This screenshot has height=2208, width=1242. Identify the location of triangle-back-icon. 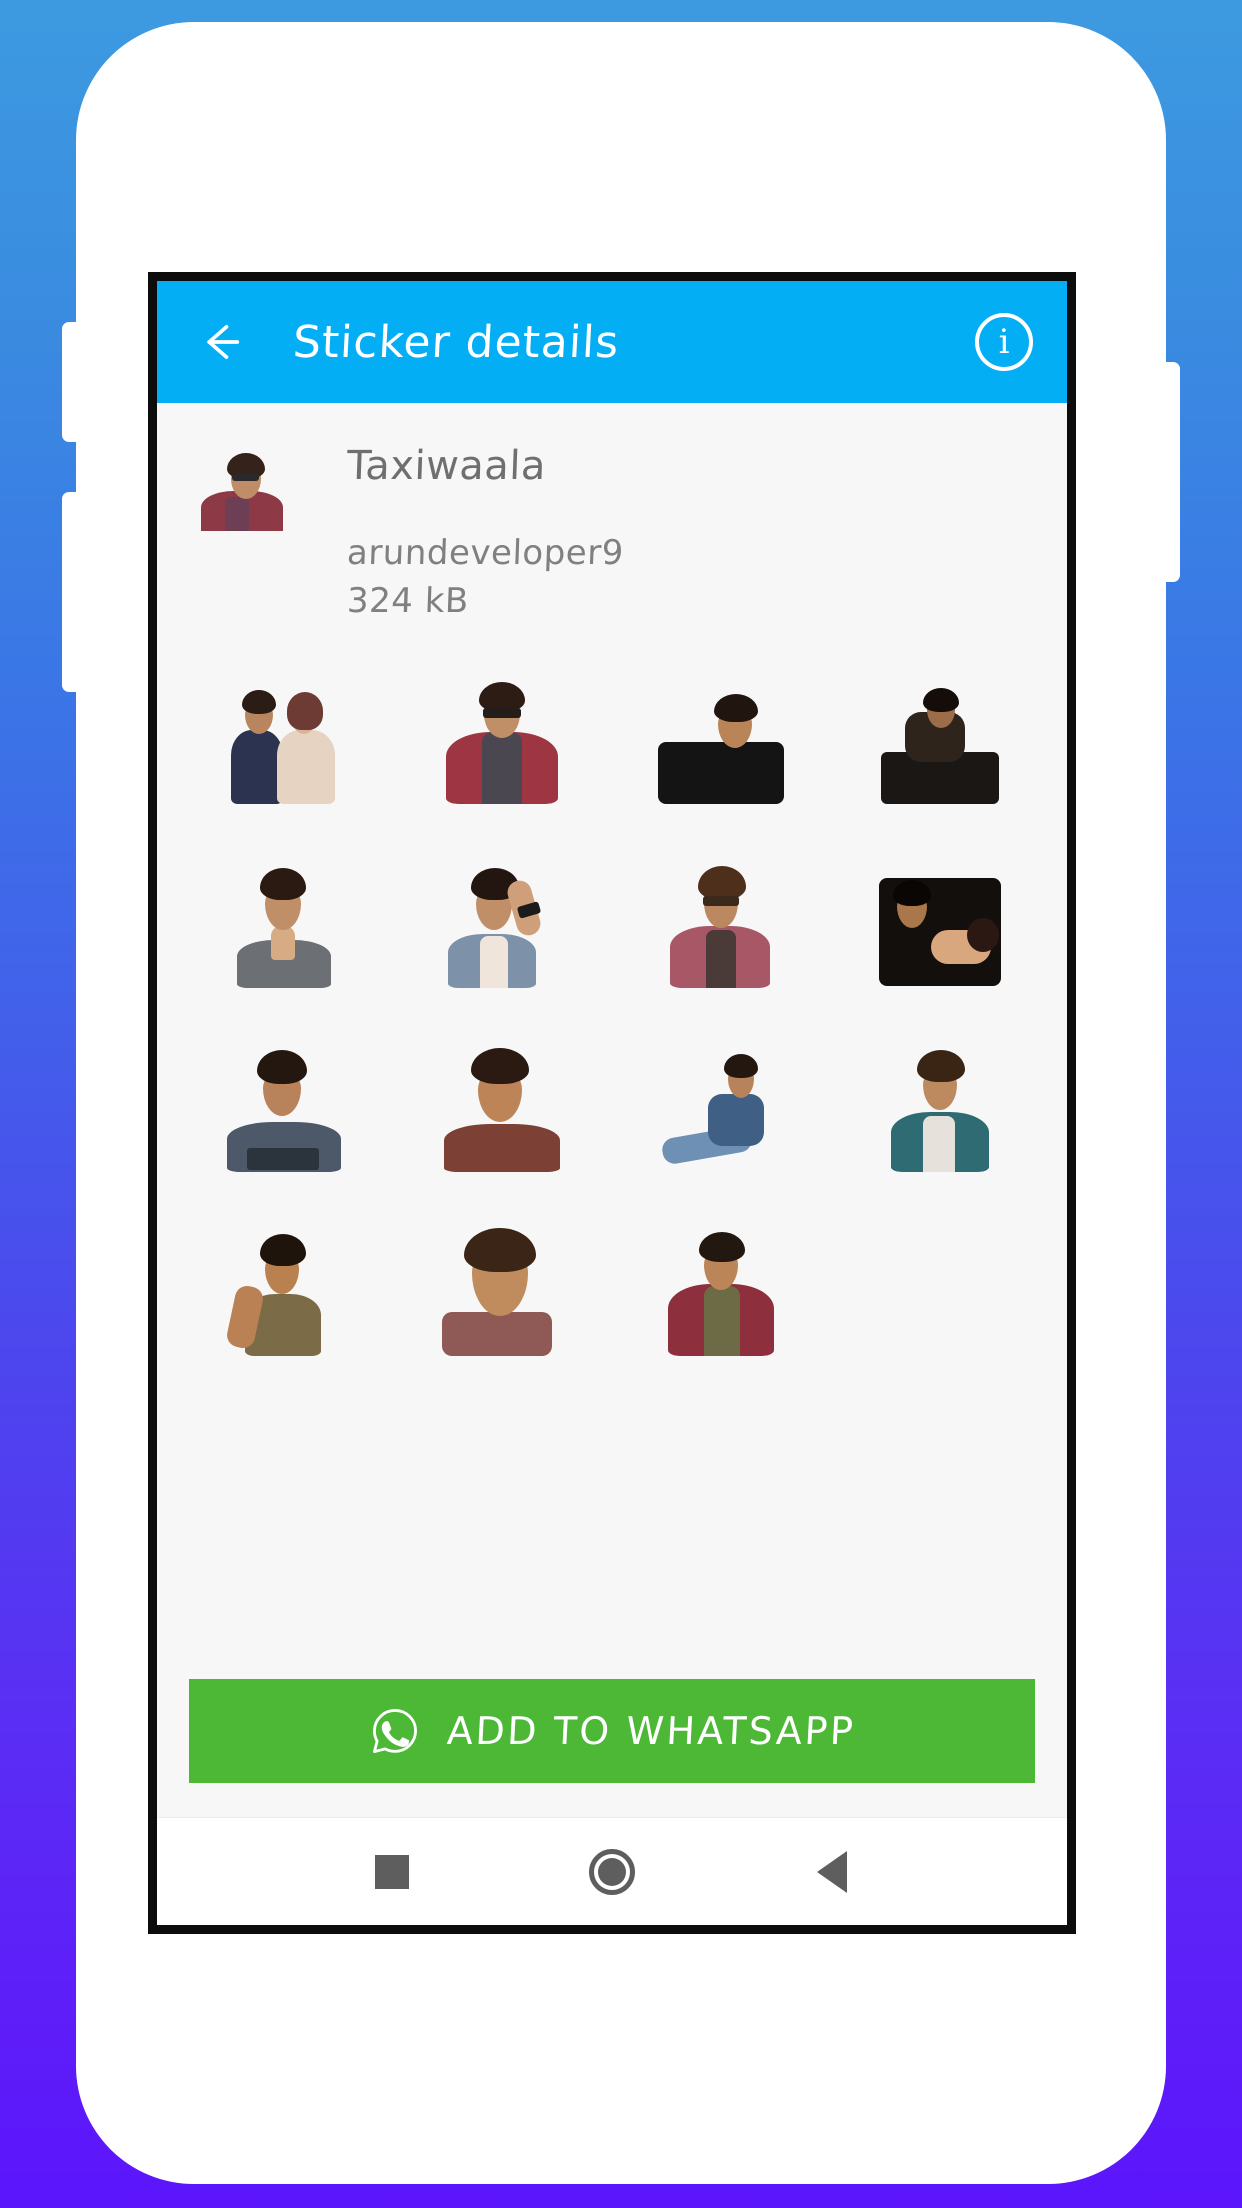
(832, 1872).